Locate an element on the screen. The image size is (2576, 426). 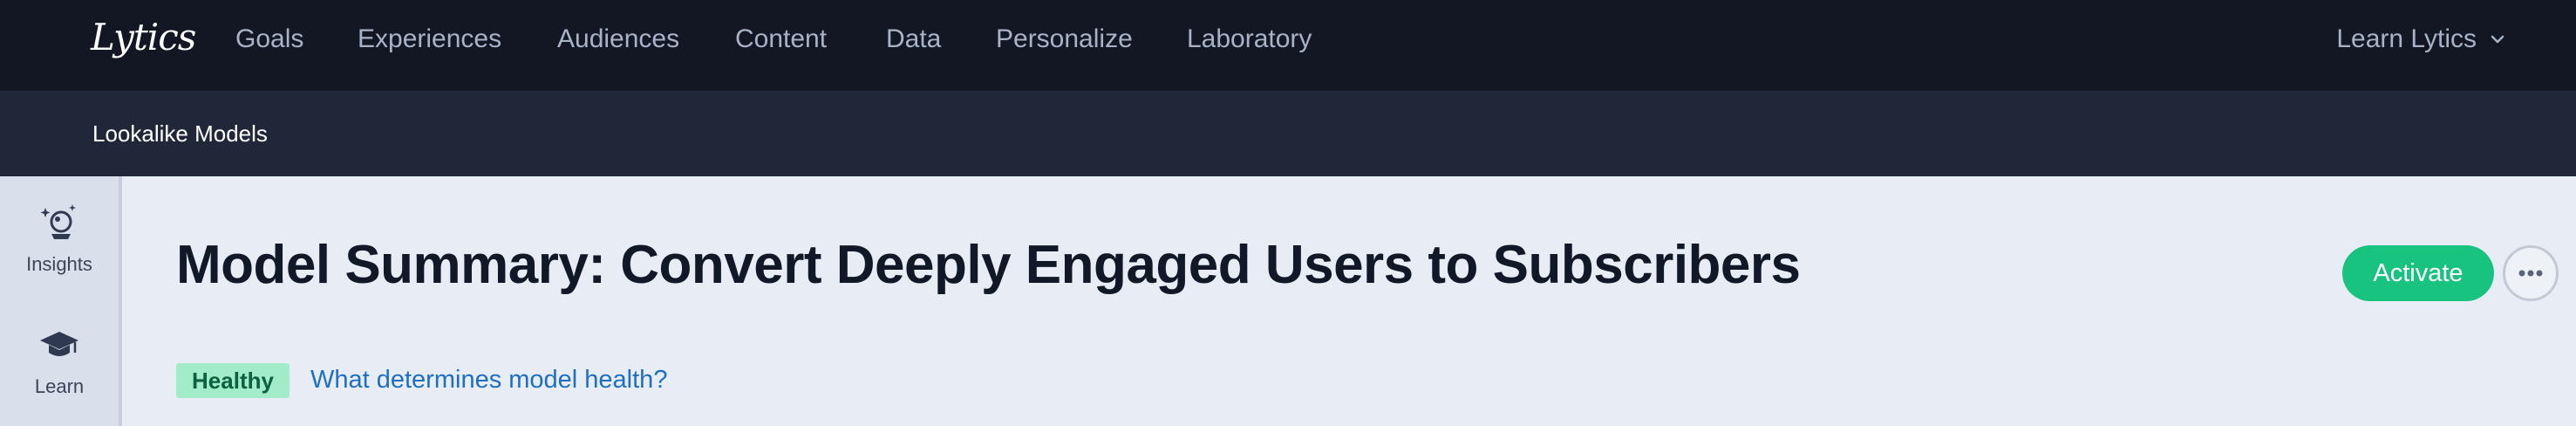
nav-item-goals: Goals is located at coordinates (269, 39).